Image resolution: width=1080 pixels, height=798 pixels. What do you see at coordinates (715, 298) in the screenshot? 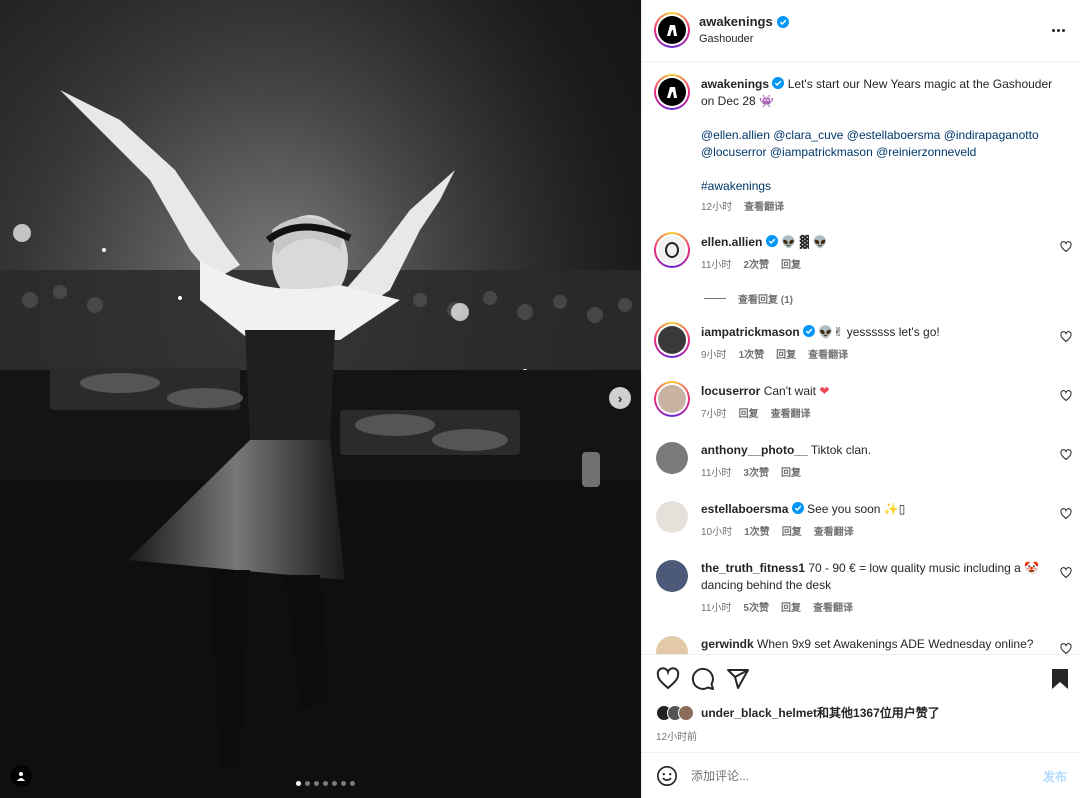
I see `divider-line` at bounding box center [715, 298].